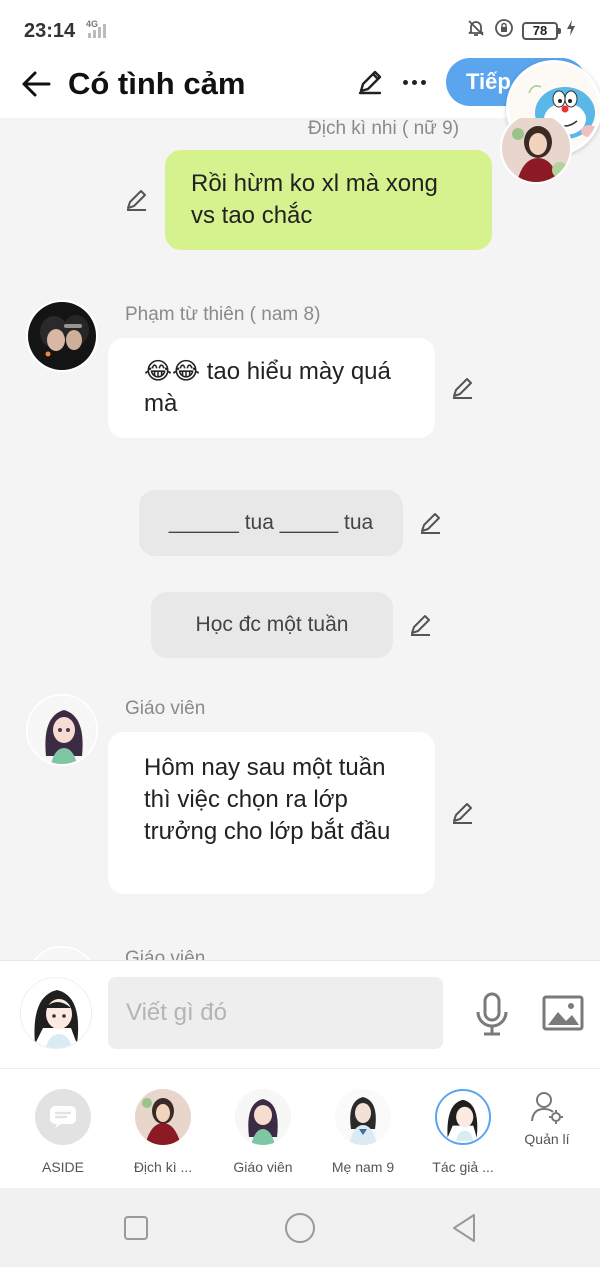 The image size is (600, 1267). What do you see at coordinates (263, 1167) in the screenshot?
I see `character-label: Giáo viên` at bounding box center [263, 1167].